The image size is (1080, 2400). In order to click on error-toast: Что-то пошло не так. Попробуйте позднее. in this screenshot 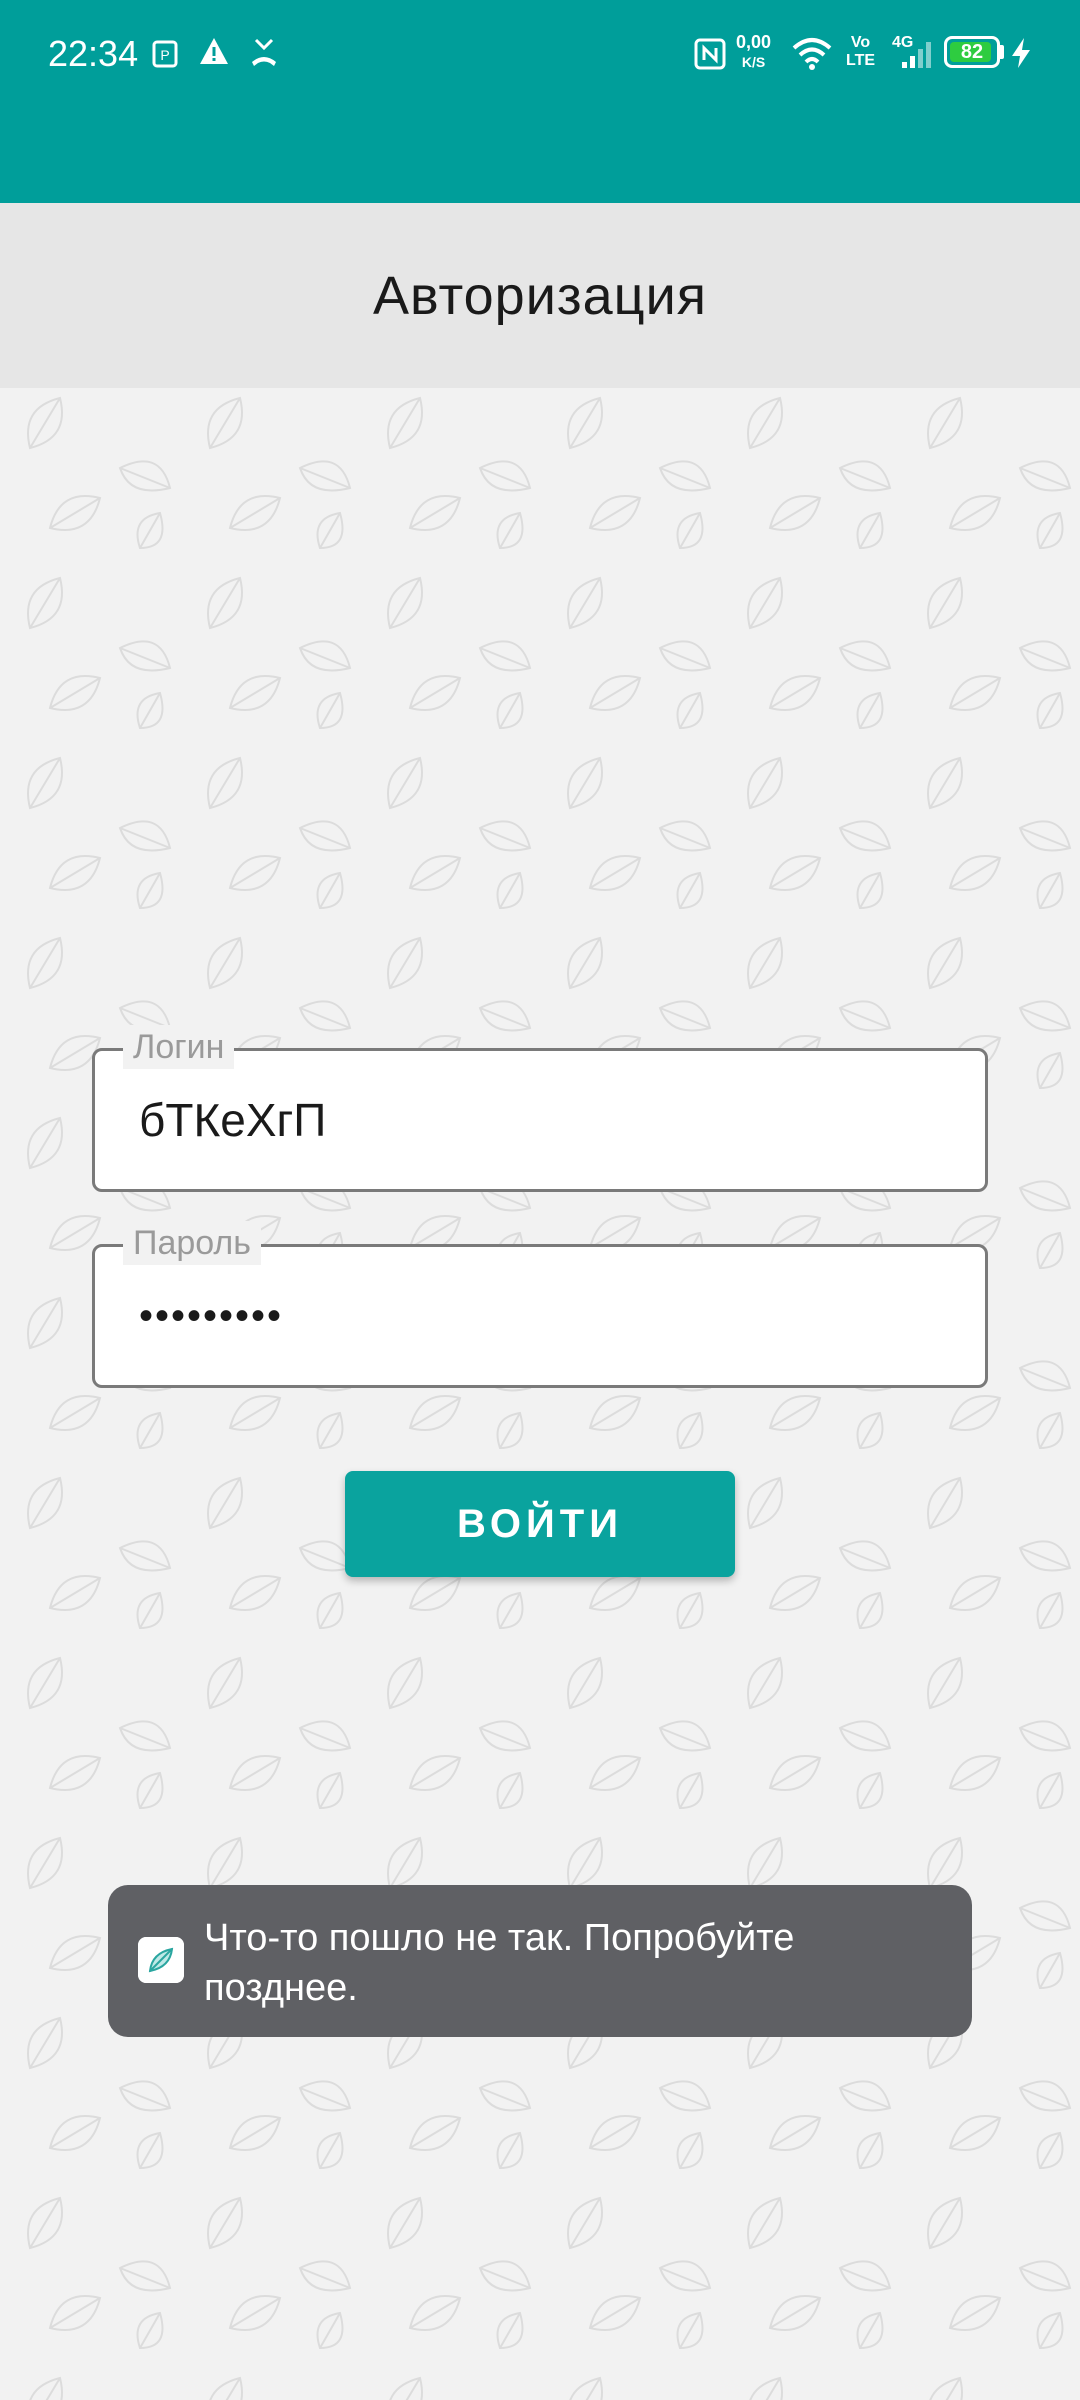, I will do `click(540, 1961)`.